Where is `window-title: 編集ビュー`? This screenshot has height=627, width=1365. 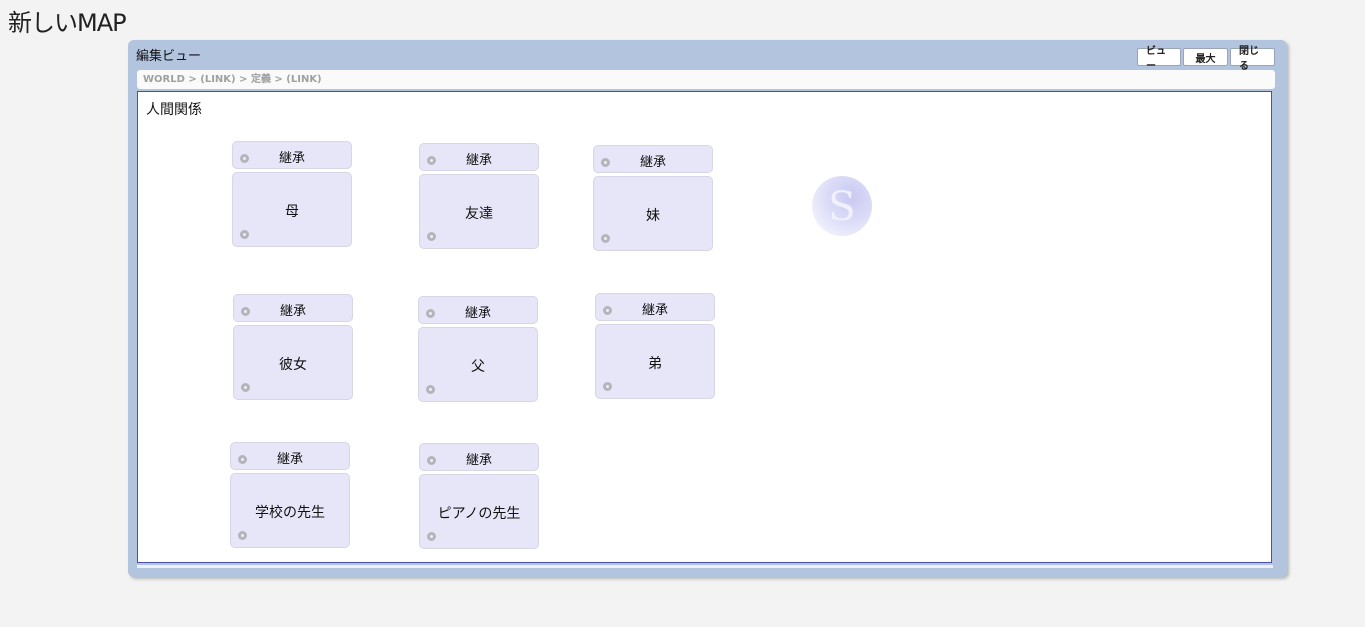
window-title: 編集ビュー is located at coordinates (169, 56).